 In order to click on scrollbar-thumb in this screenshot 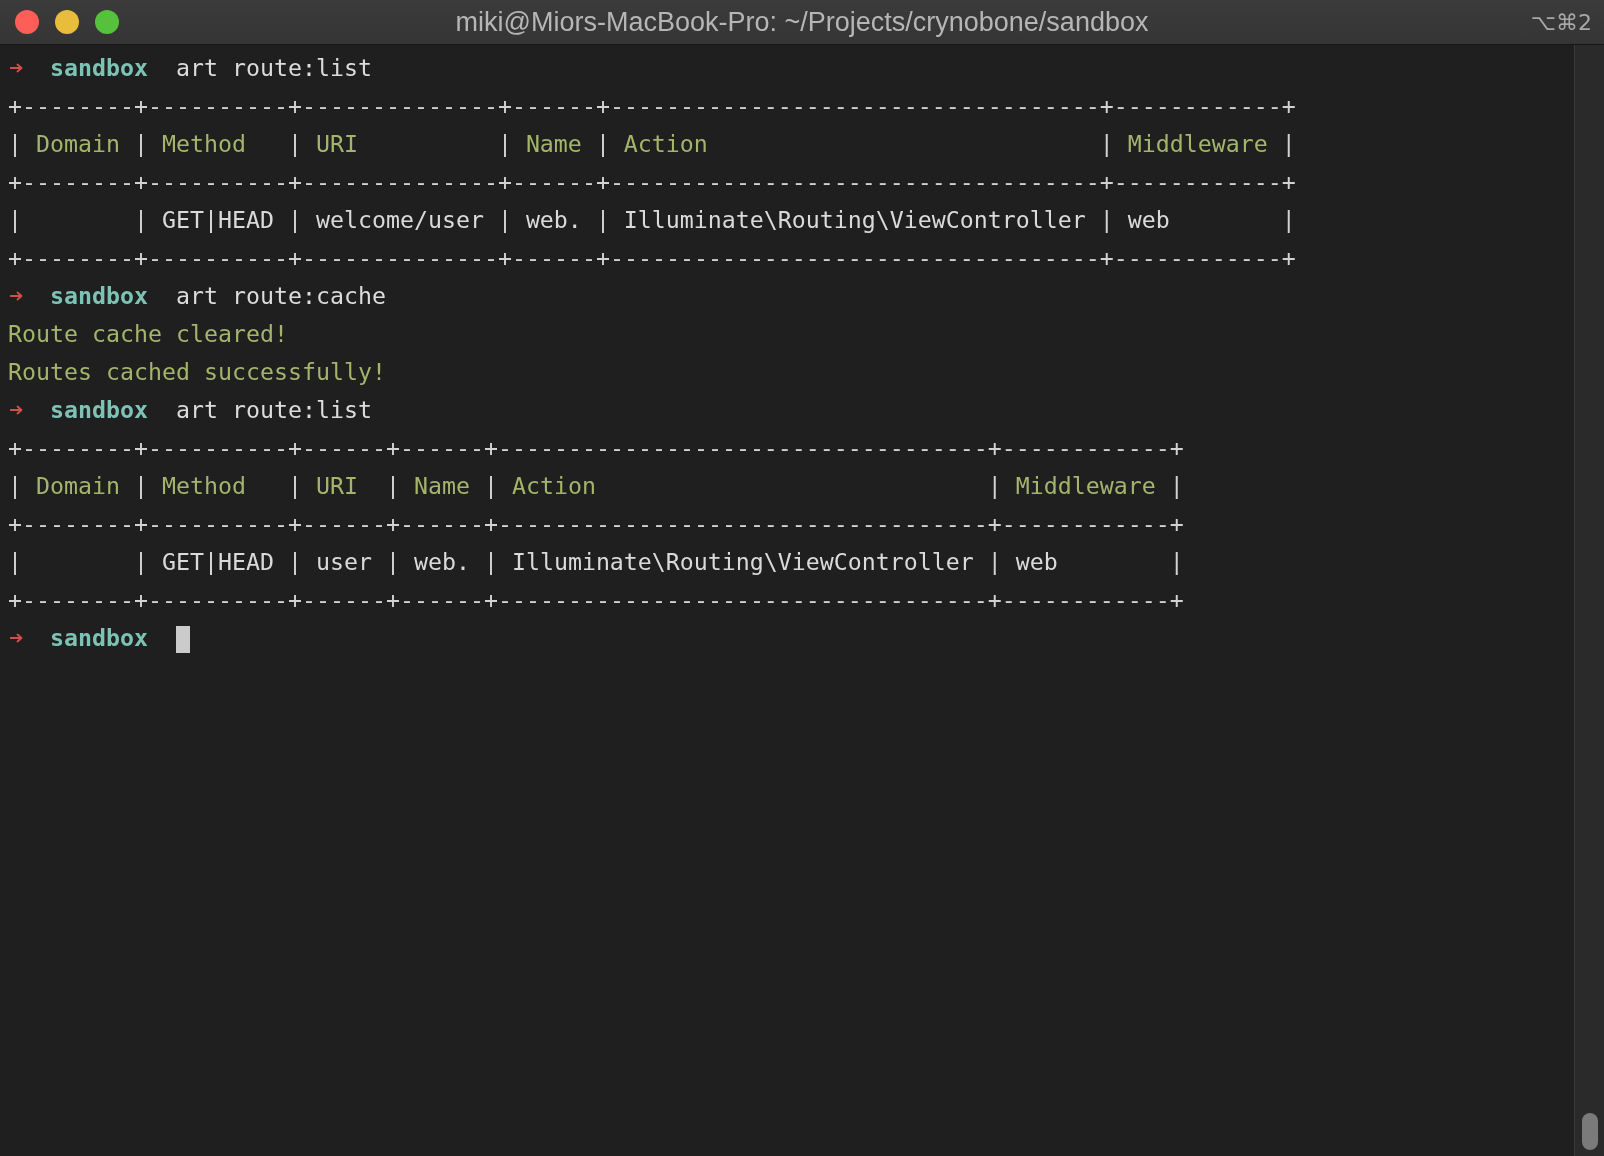, I will do `click(1589, 1131)`.